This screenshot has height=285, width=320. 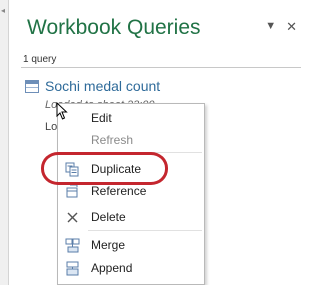 What do you see at coordinates (281, 26) in the screenshot?
I see `pane-controls: ▼ ✕` at bounding box center [281, 26].